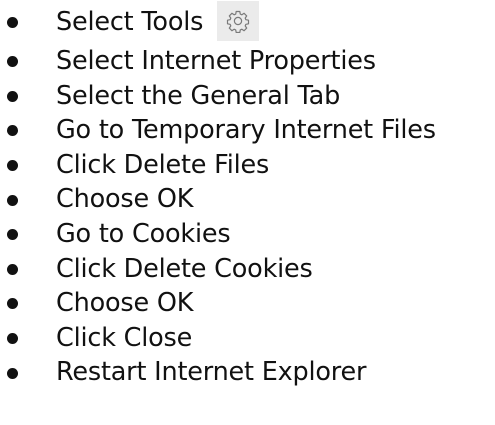  I want to click on list-item: Click Delete Files, so click(247, 165).